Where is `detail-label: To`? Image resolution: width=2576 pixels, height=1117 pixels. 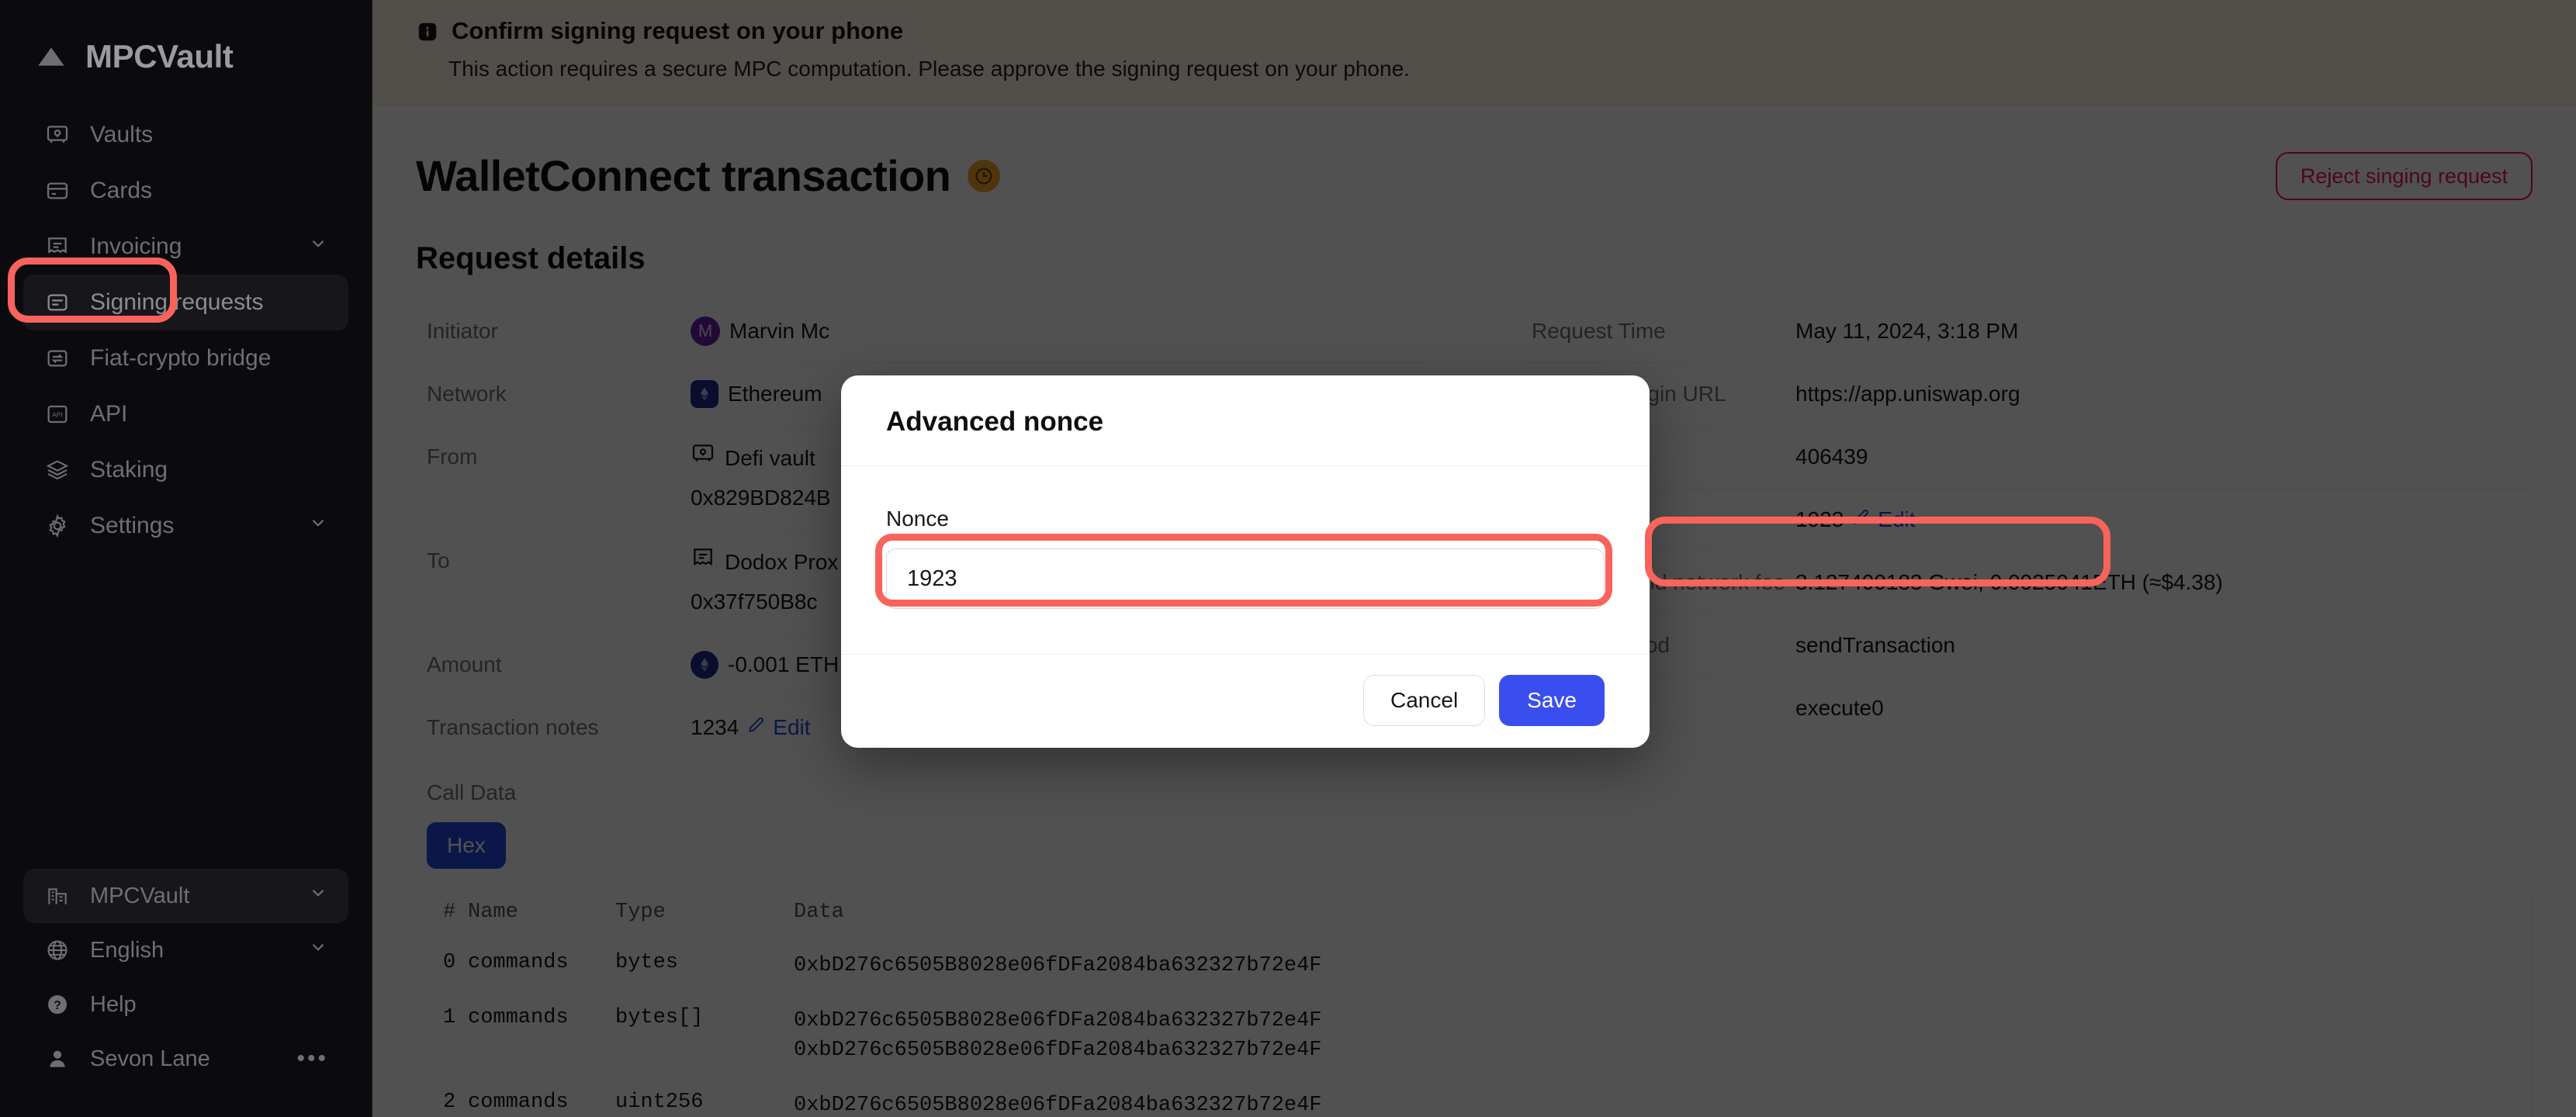 detail-label: To is located at coordinates (438, 560).